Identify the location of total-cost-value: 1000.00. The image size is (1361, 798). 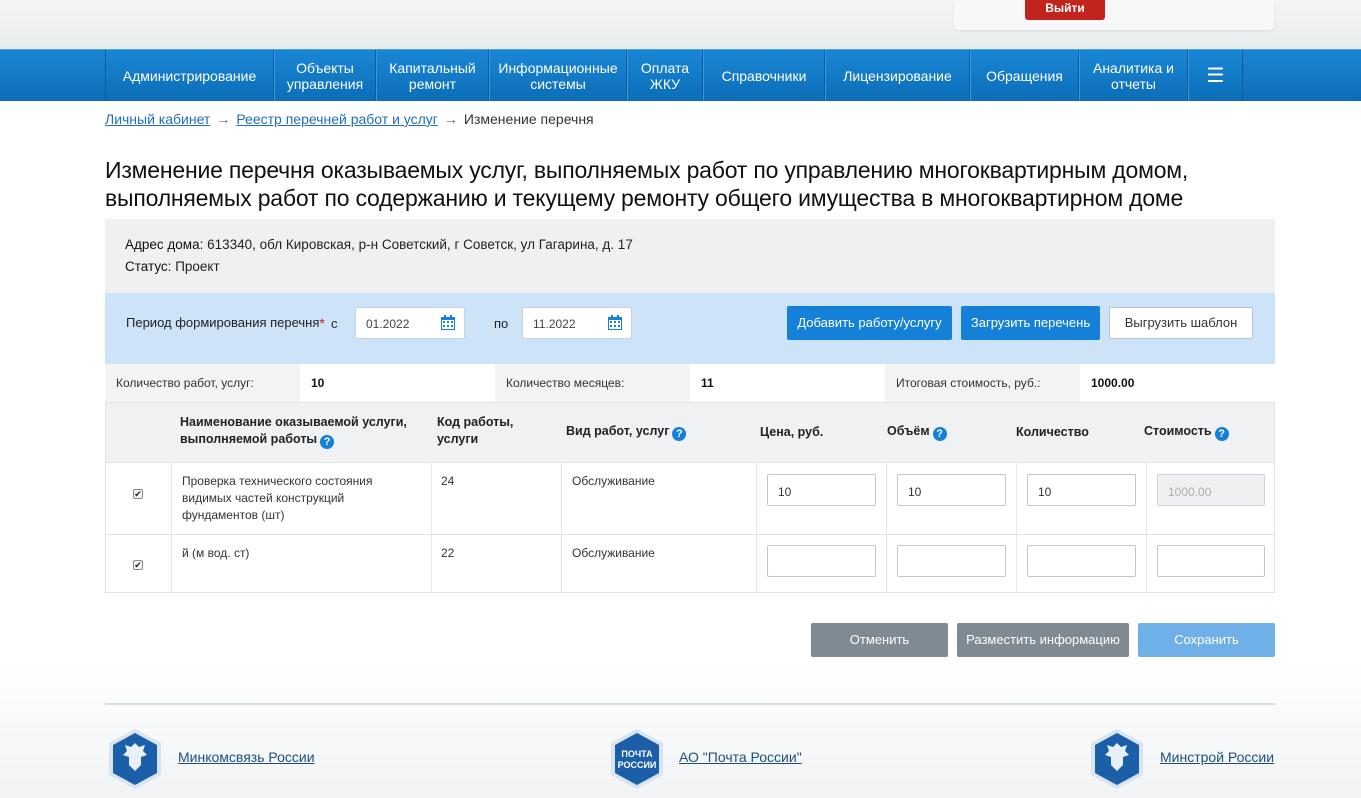
(1177, 383).